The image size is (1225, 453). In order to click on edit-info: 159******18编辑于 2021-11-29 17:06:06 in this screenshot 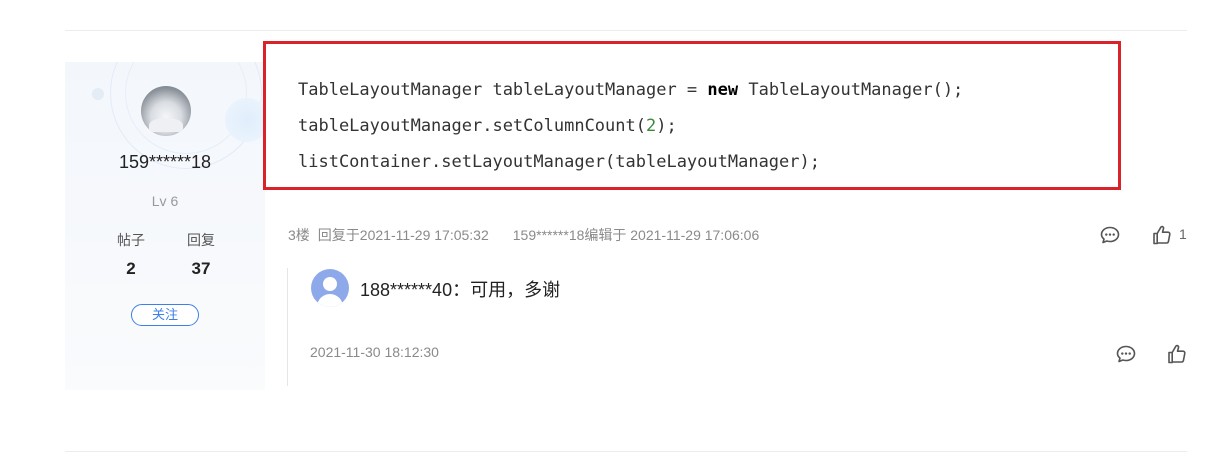, I will do `click(636, 235)`.